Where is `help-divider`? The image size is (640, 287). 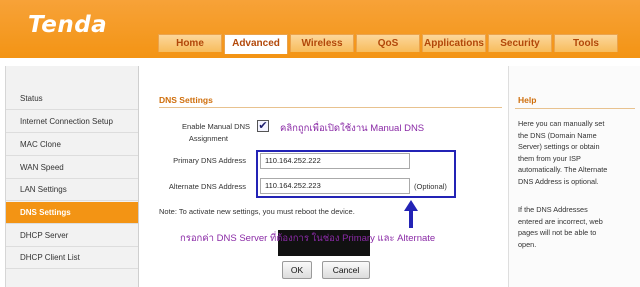 help-divider is located at coordinates (575, 108).